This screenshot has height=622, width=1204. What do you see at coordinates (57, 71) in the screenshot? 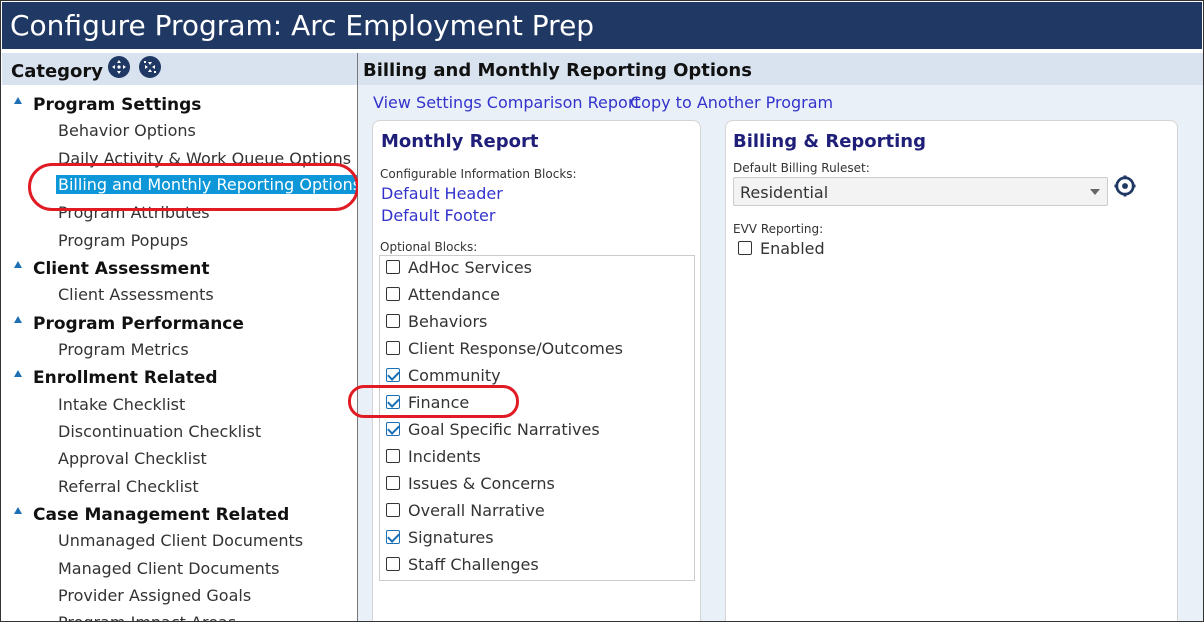
I see `category-title: Category` at bounding box center [57, 71].